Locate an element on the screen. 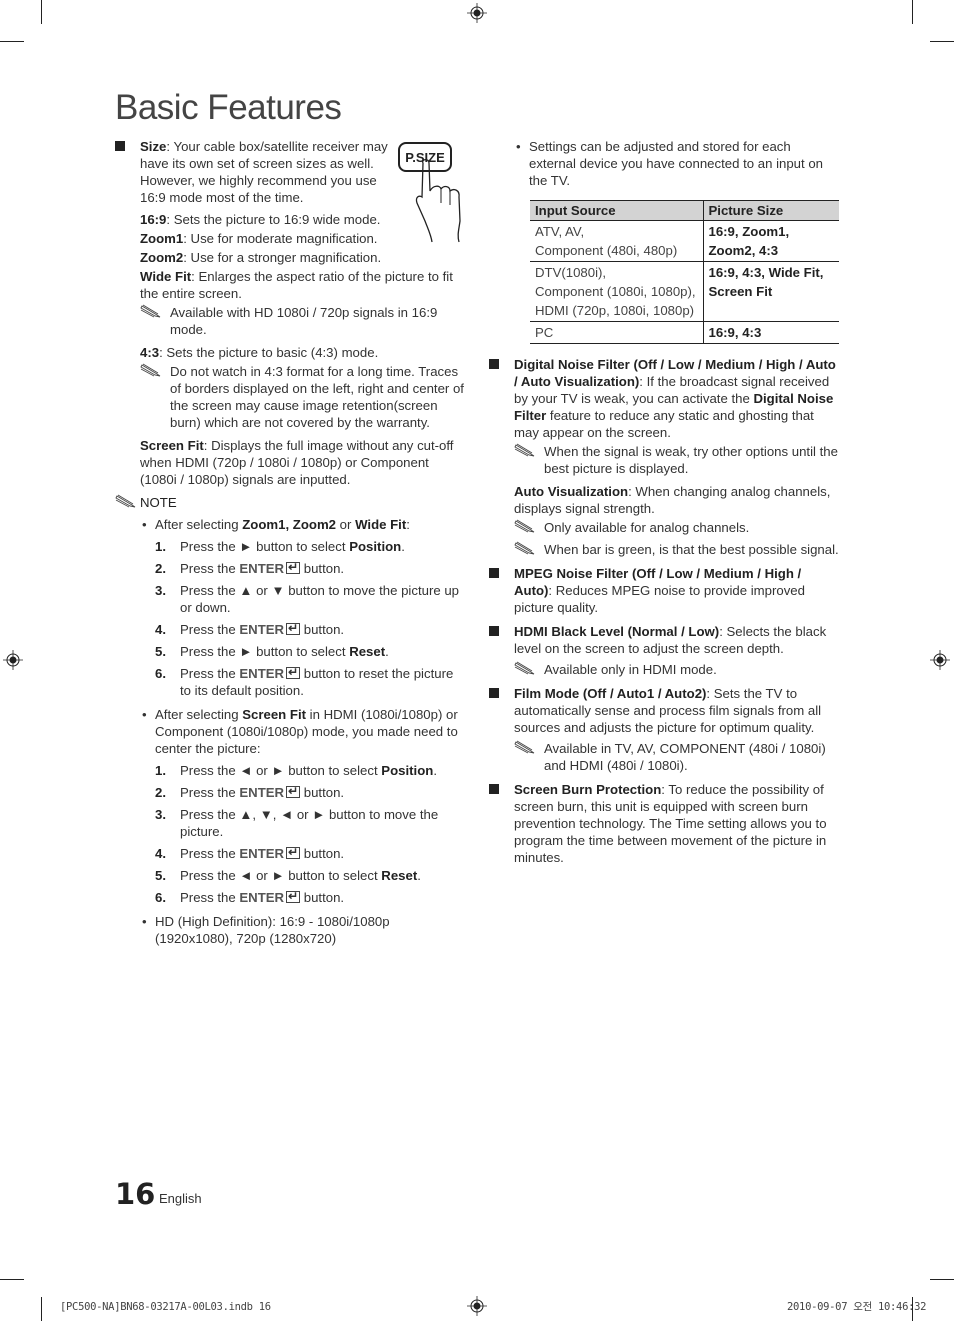  section-label: Auto Visualization is located at coordinates (571, 491).